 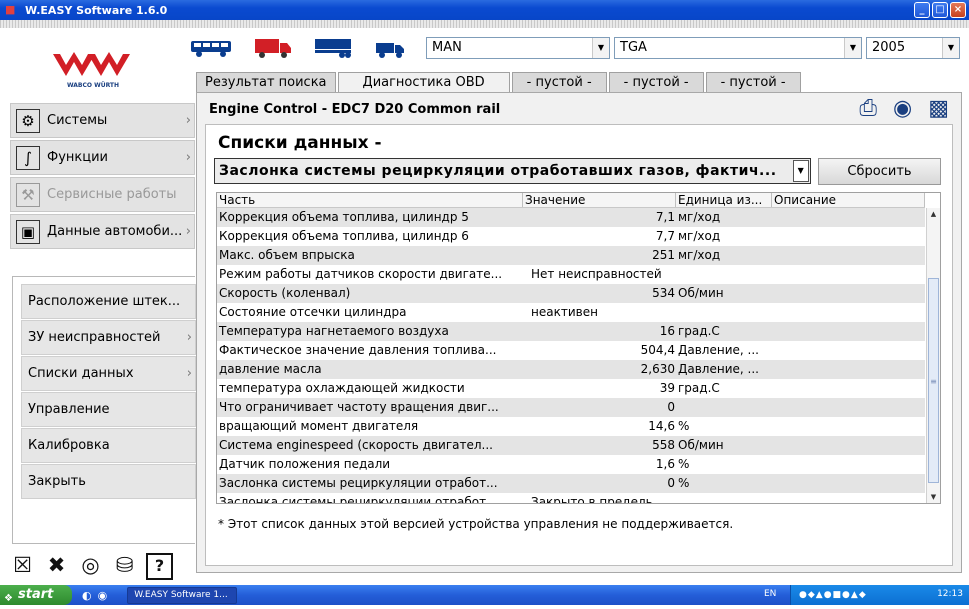 What do you see at coordinates (36, 595) in the screenshot?
I see `start-button: ❖ start` at bounding box center [36, 595].